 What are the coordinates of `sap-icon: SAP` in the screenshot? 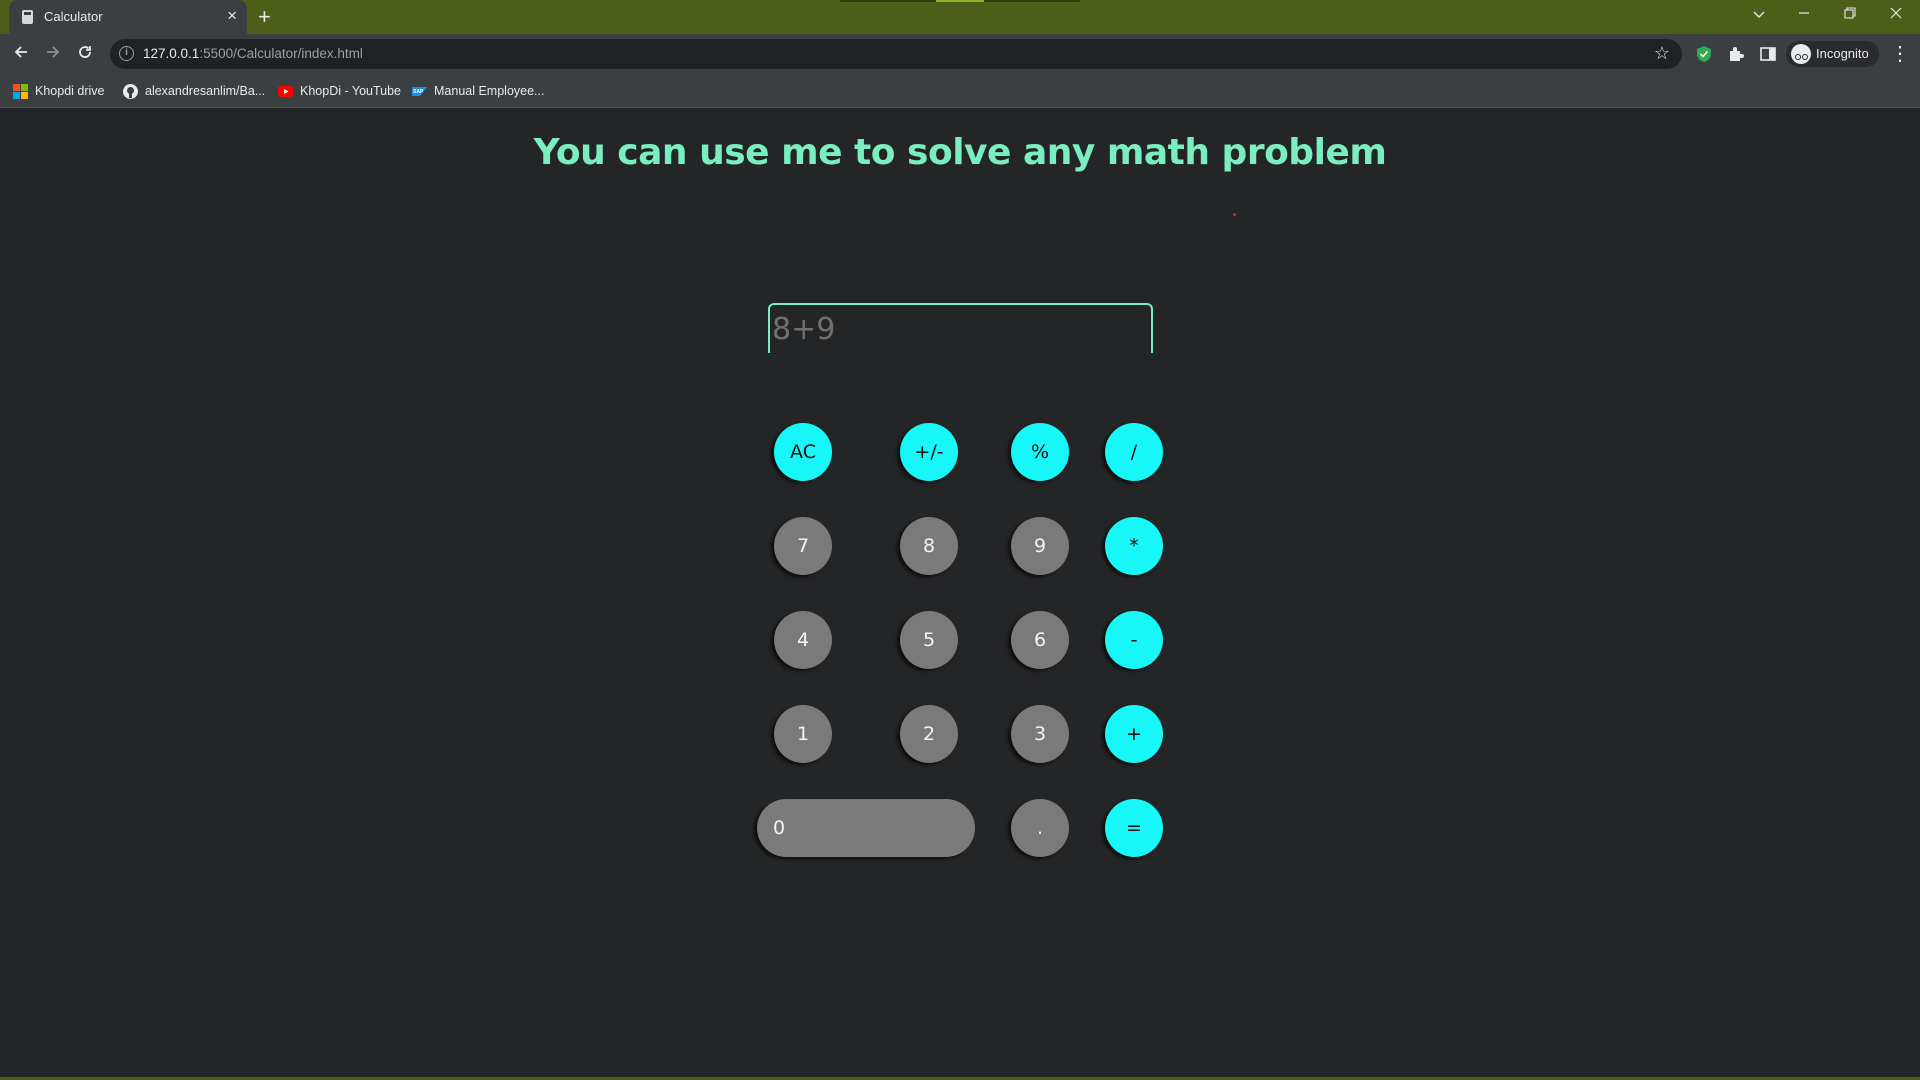 It's located at (419, 91).